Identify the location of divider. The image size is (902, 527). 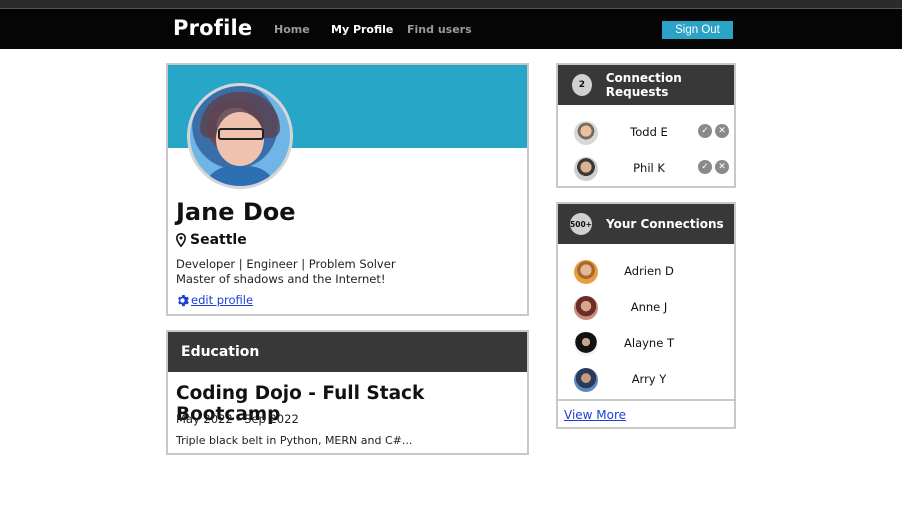
(646, 400).